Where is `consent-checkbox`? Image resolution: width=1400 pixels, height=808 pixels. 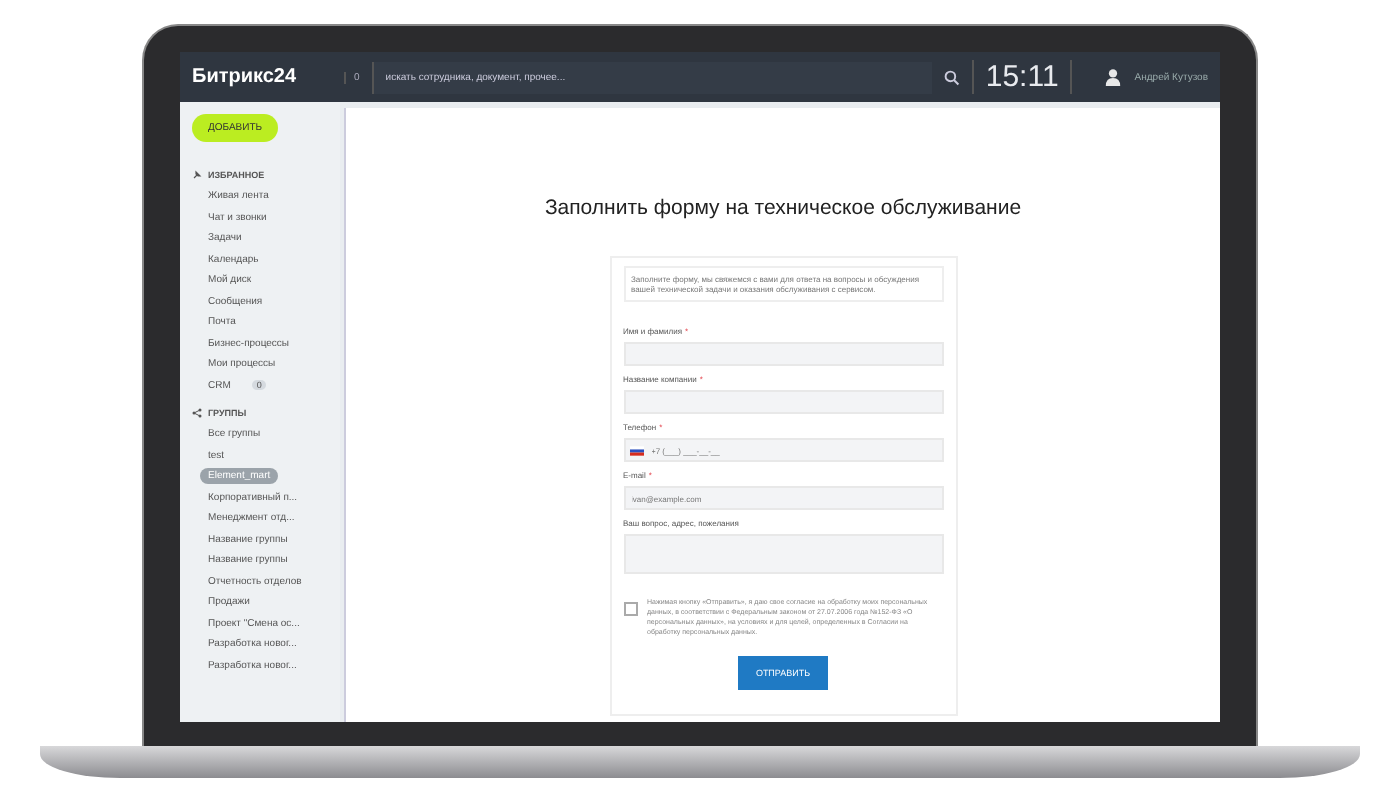 consent-checkbox is located at coordinates (630, 609).